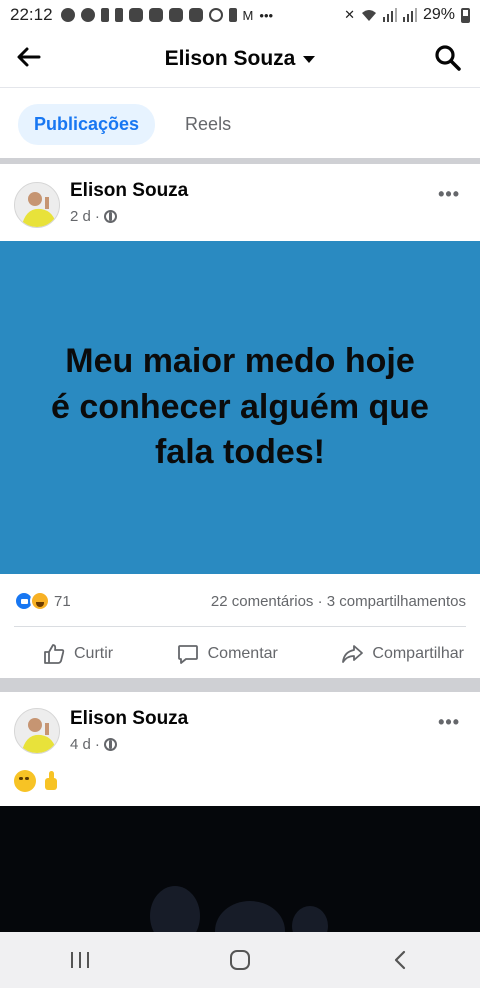 The height and width of the screenshot is (988, 480). What do you see at coordinates (80, 744) in the screenshot?
I see `post-time: 4 d` at bounding box center [80, 744].